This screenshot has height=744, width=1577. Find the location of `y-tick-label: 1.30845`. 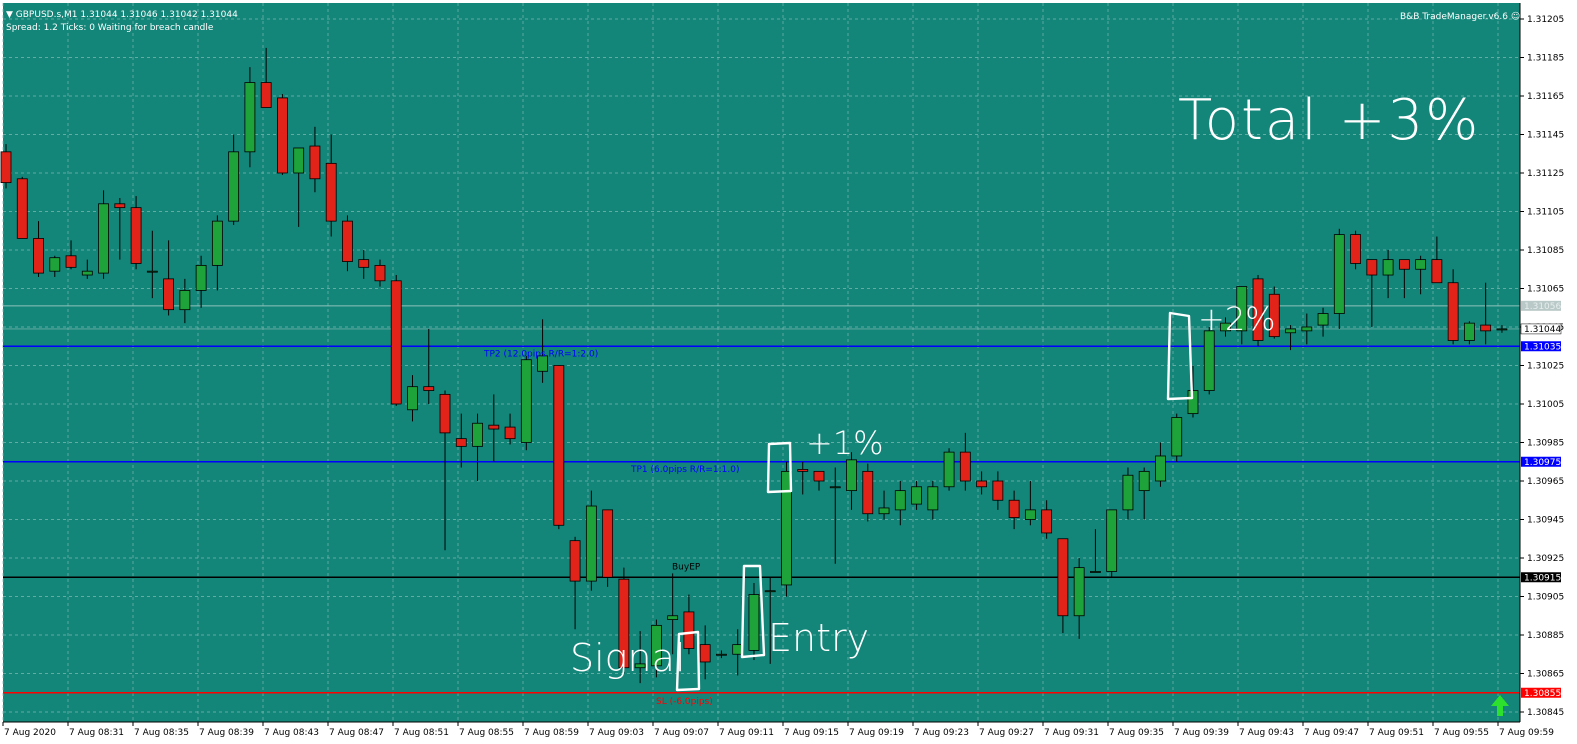

y-tick-label: 1.30845 is located at coordinates (1545, 713).